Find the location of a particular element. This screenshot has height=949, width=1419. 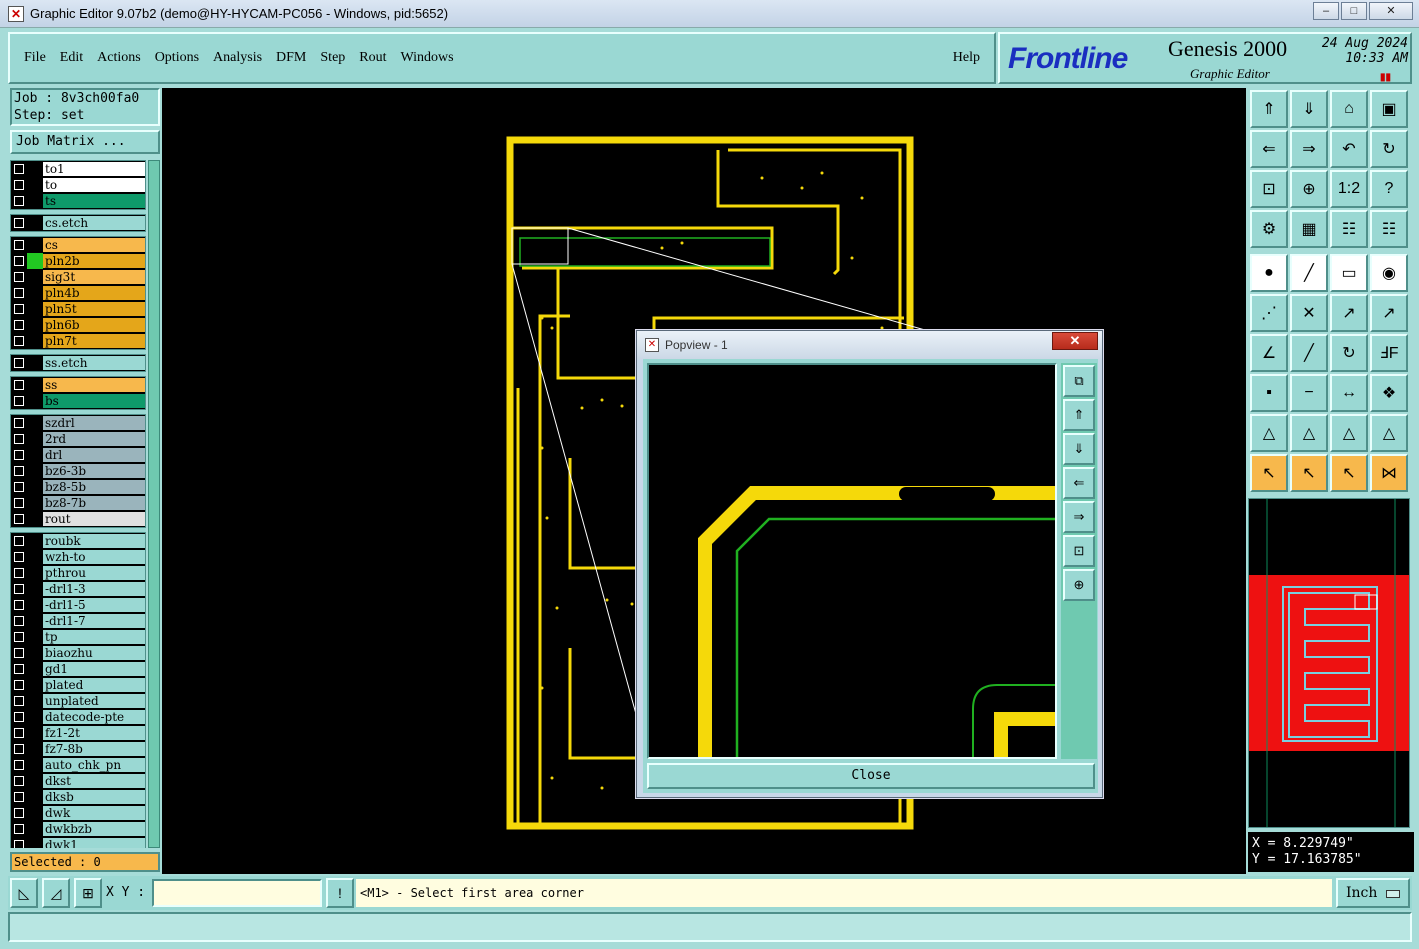

delete-icon: ✕ is located at coordinates (1309, 313).